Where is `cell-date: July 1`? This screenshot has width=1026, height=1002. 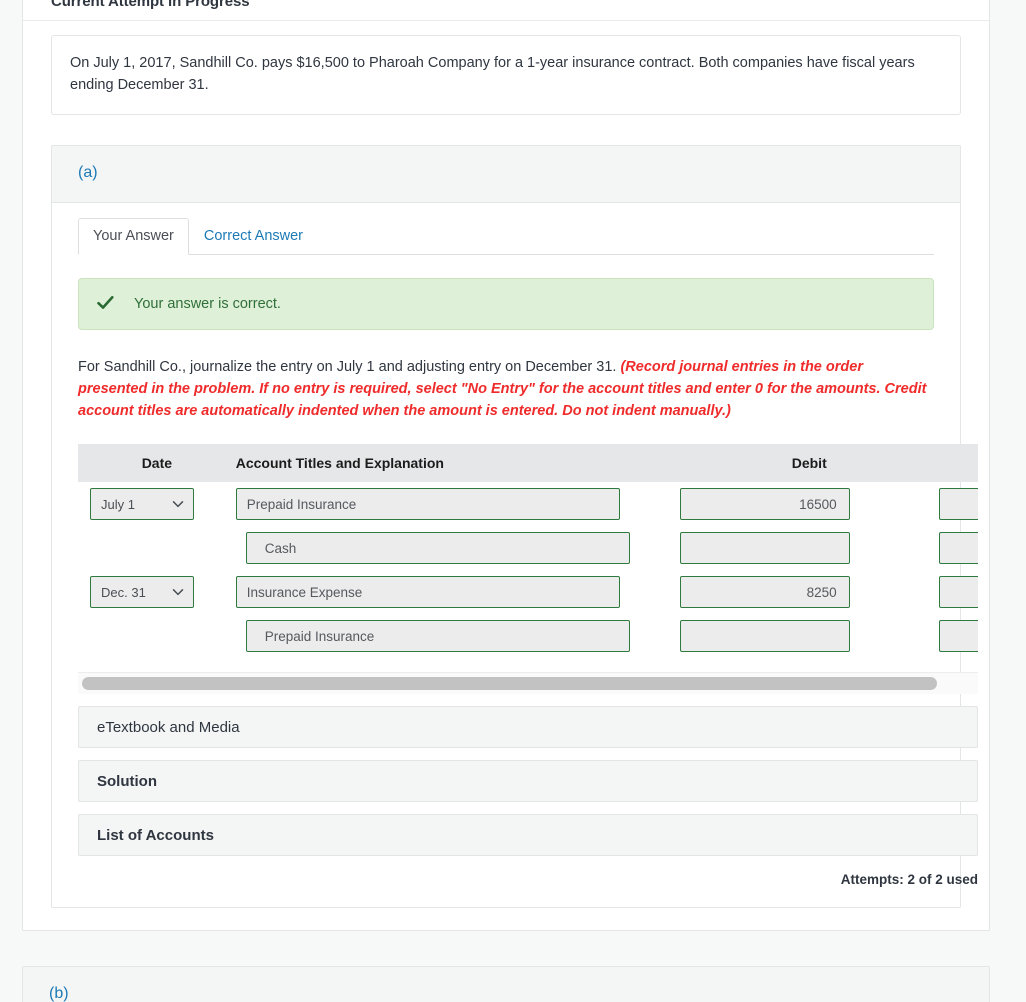
cell-date: July 1 is located at coordinates (157, 504).